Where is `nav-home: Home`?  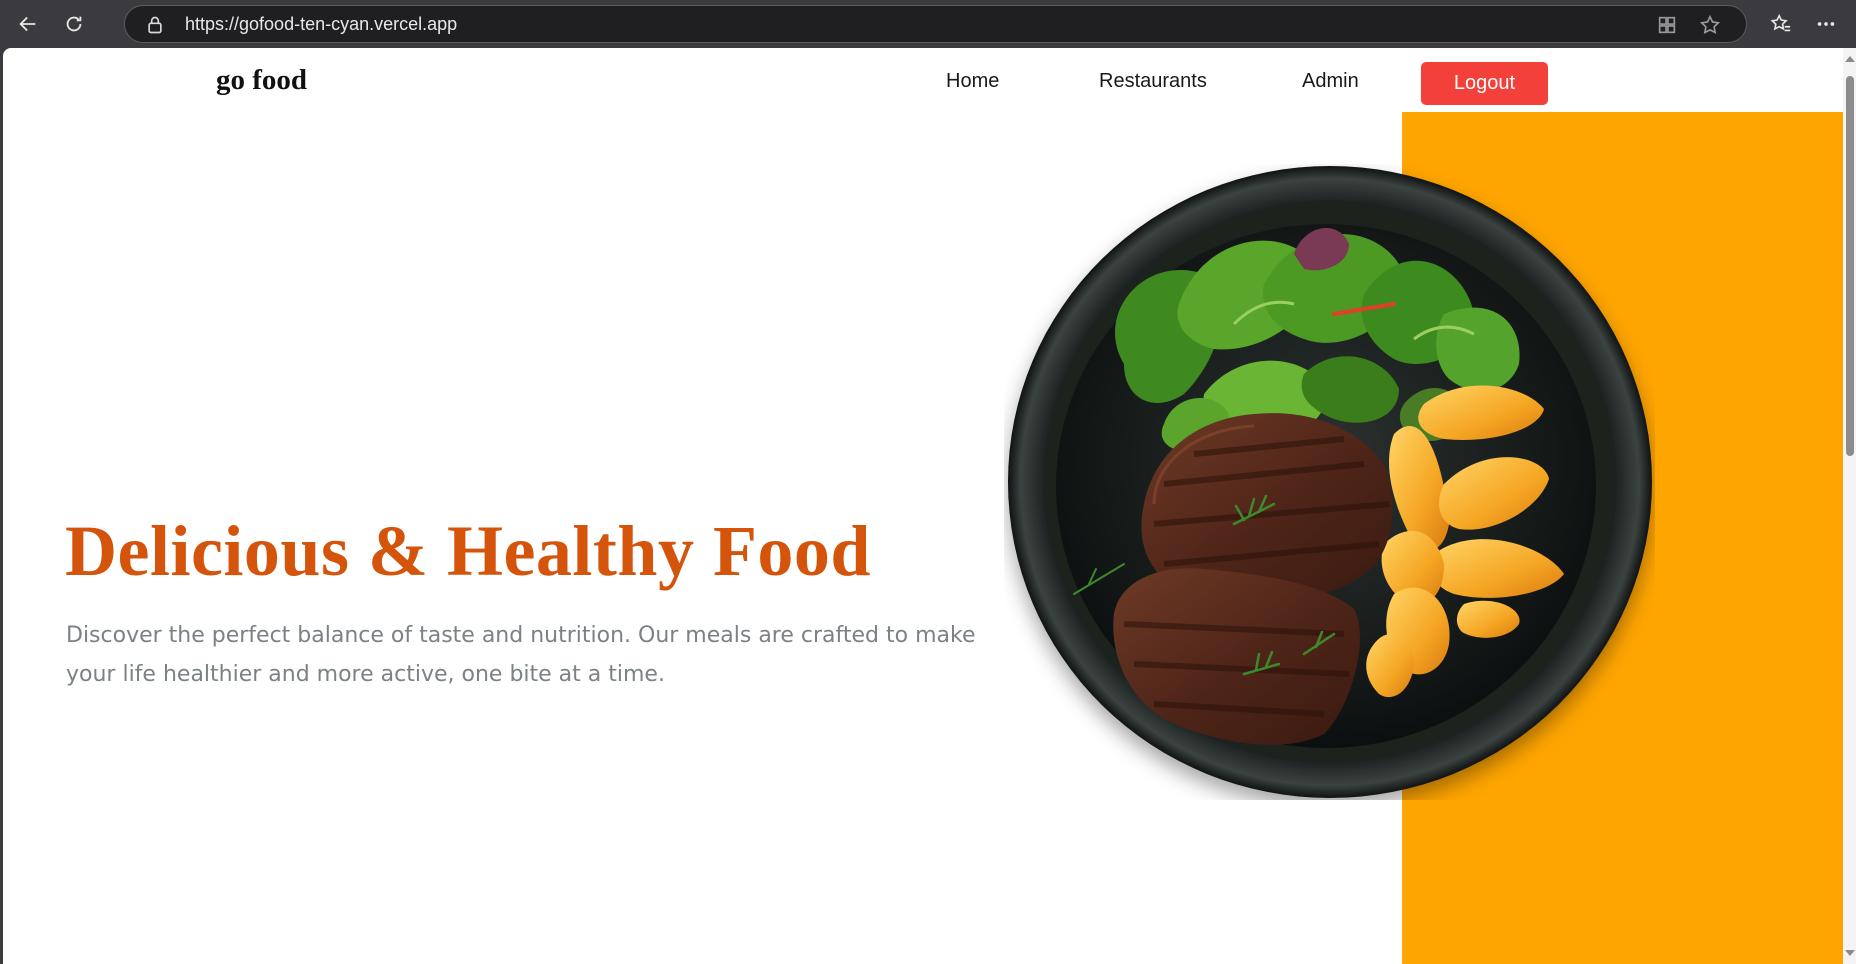 nav-home: Home is located at coordinates (972, 81).